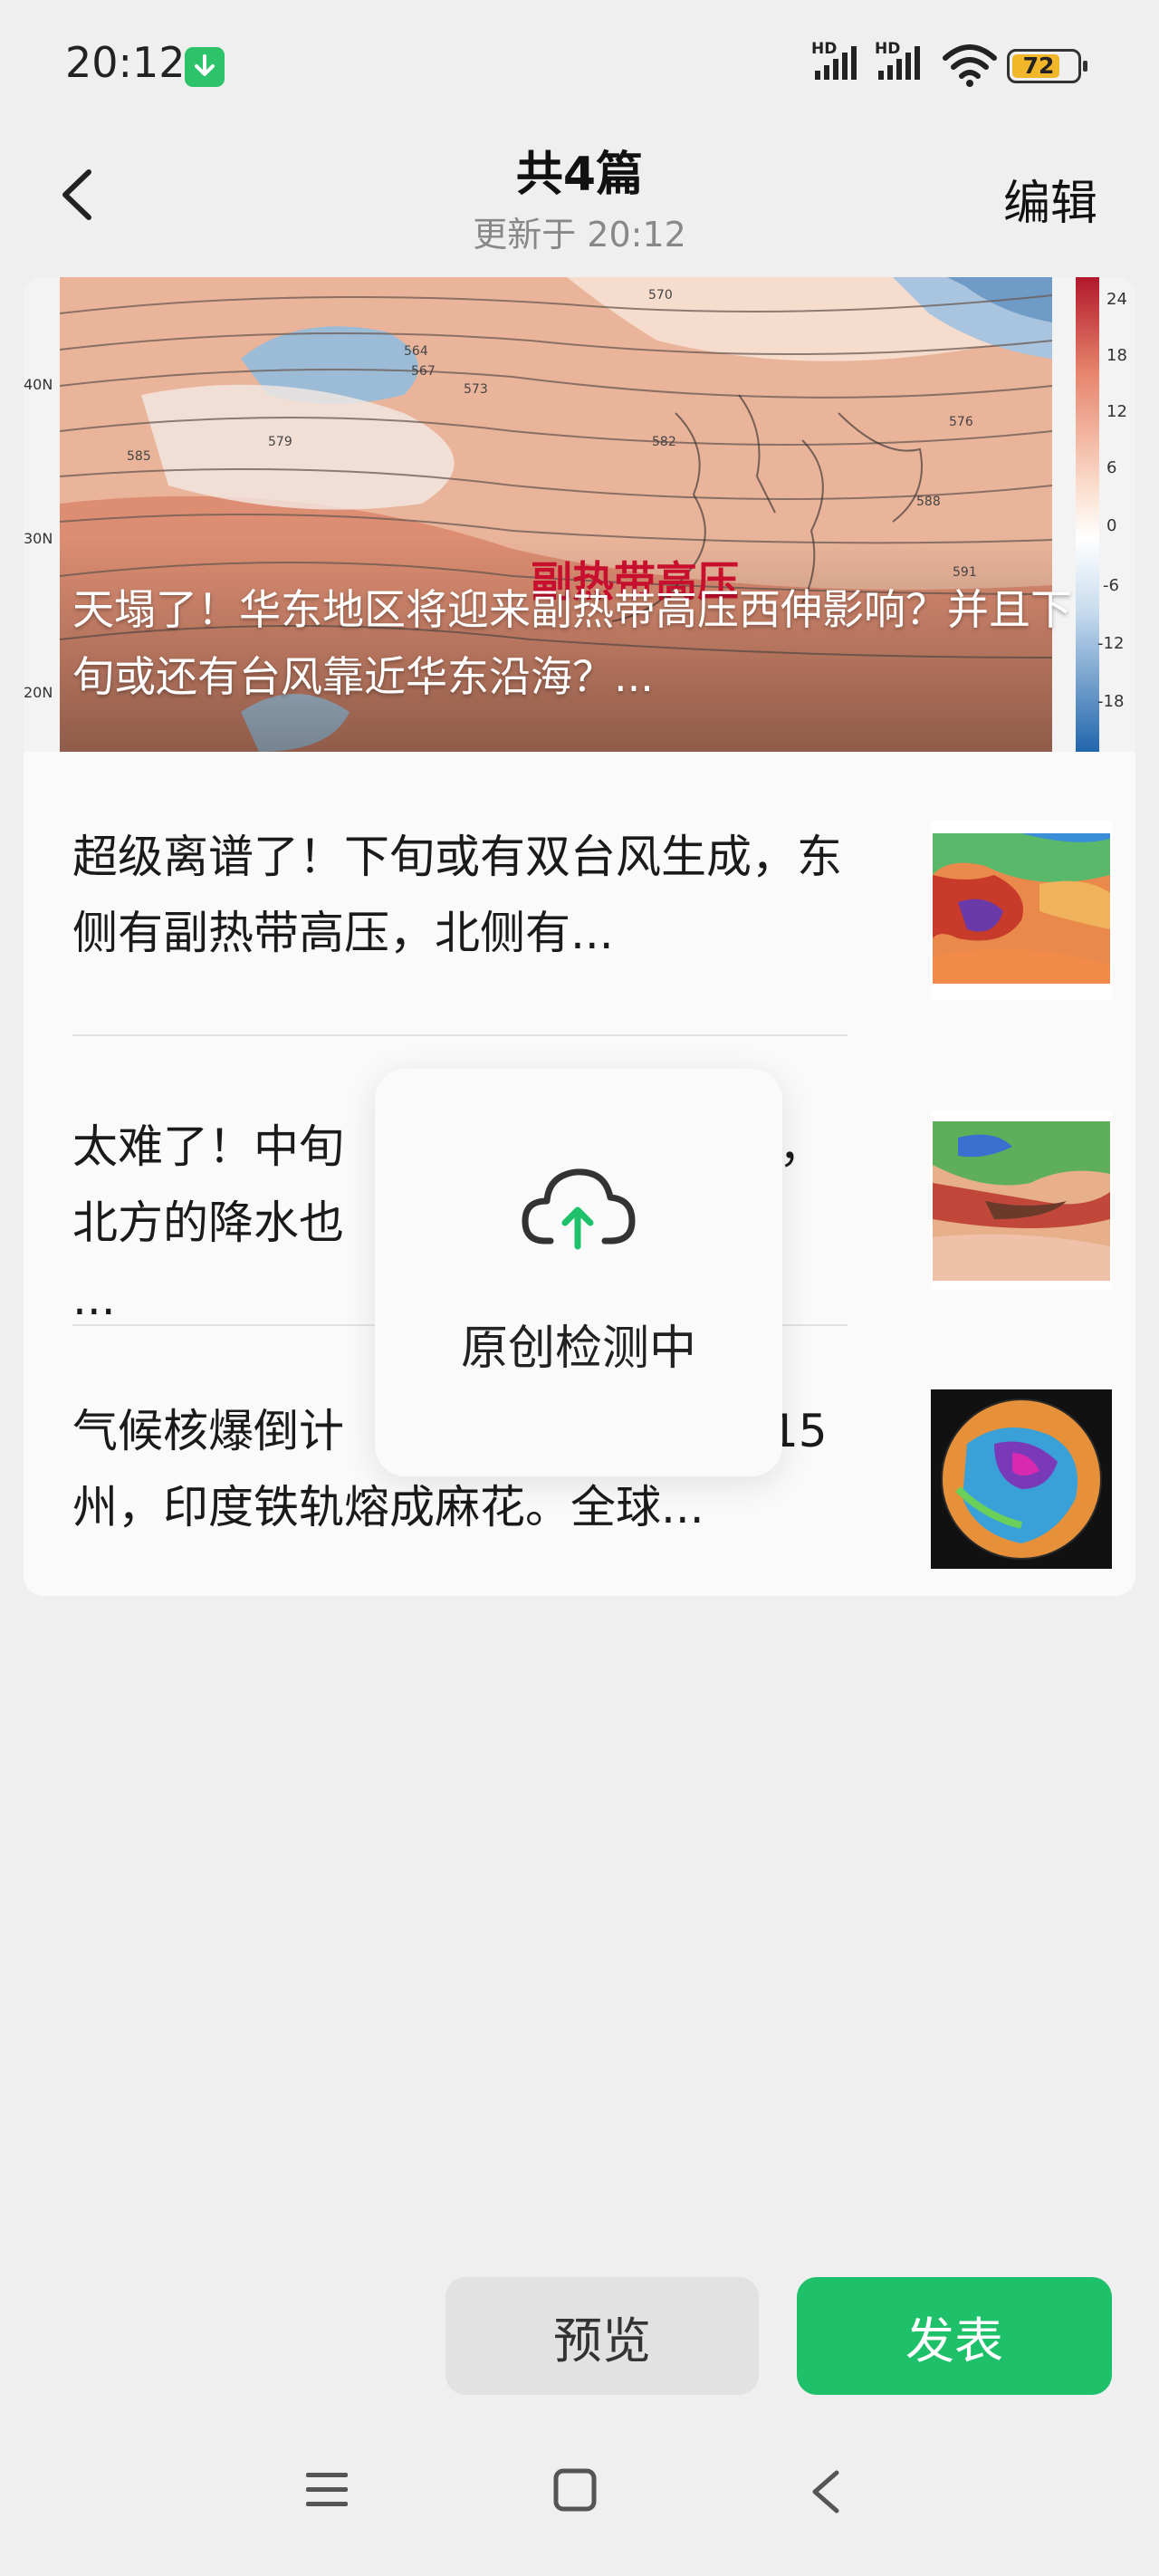 The height and width of the screenshot is (2576, 1159). Describe the element at coordinates (208, 1146) in the screenshot. I see `article-title-part: 太难了！中旬` at that location.